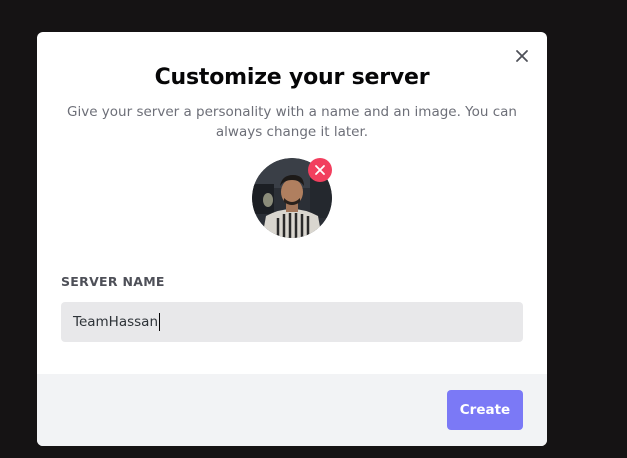 The height and width of the screenshot is (458, 627). I want to click on server-name-value: TeamHassan, so click(116, 322).